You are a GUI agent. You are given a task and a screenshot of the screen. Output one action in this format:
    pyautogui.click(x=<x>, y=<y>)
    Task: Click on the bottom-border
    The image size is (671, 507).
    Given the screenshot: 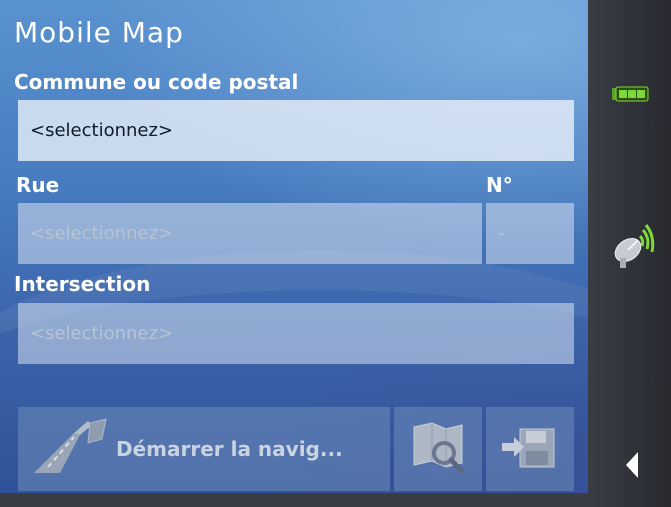 What is the action you would take?
    pyautogui.click(x=294, y=500)
    